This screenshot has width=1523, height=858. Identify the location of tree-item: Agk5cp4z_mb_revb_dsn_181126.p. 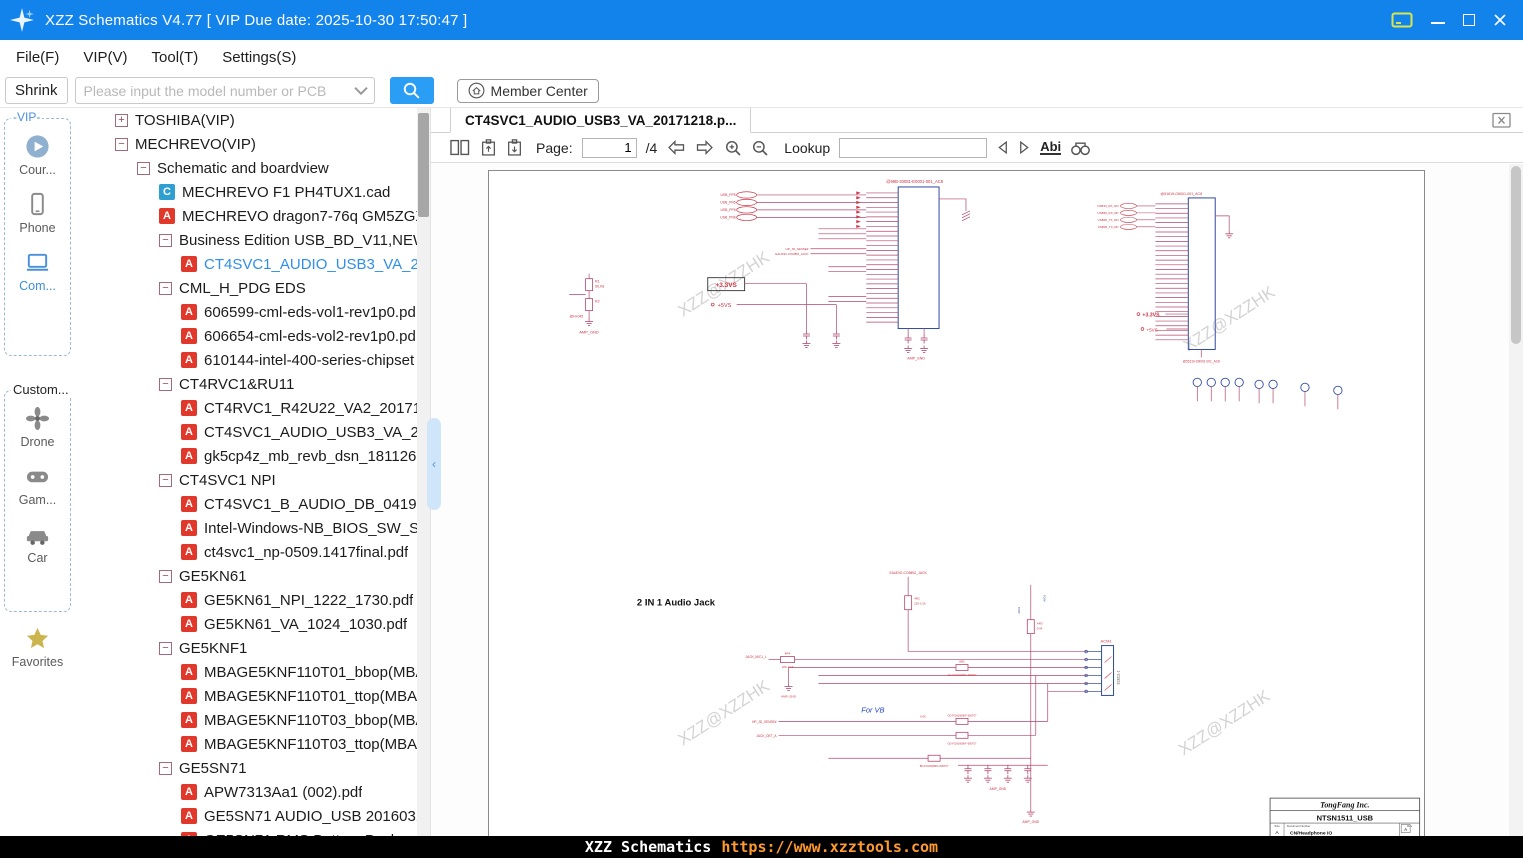
(246, 456).